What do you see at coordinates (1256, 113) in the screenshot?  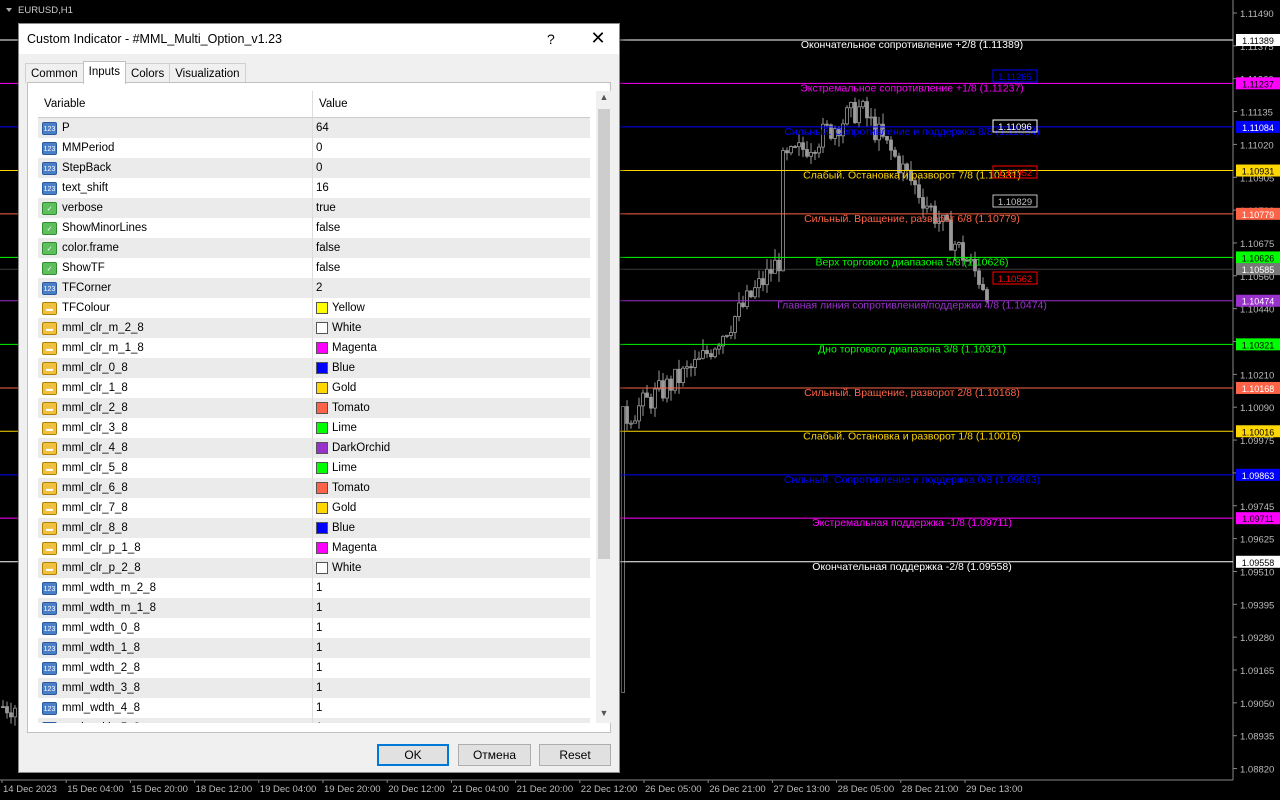 I see `price-tick-label: 1.11135` at bounding box center [1256, 113].